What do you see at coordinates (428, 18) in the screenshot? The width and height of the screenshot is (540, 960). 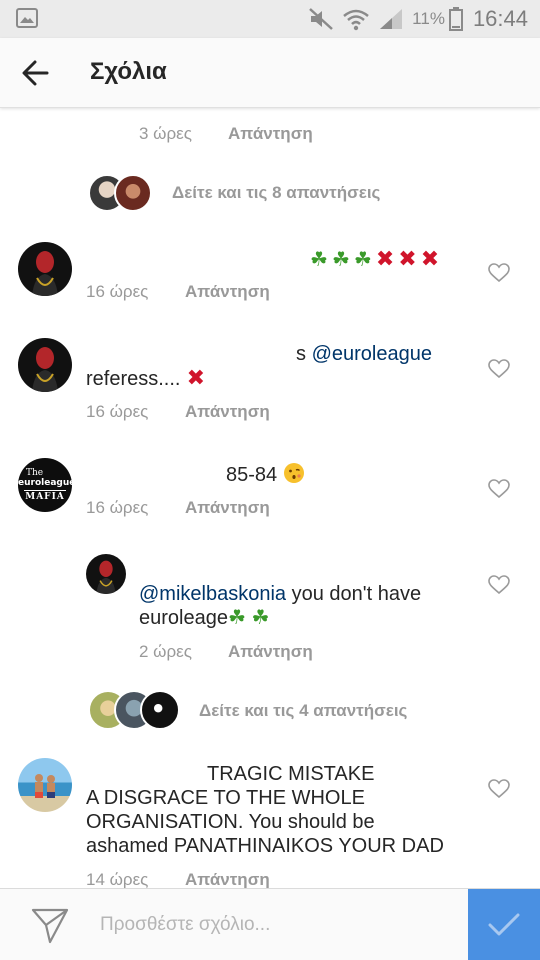 I see `battery-percent: 11%` at bounding box center [428, 18].